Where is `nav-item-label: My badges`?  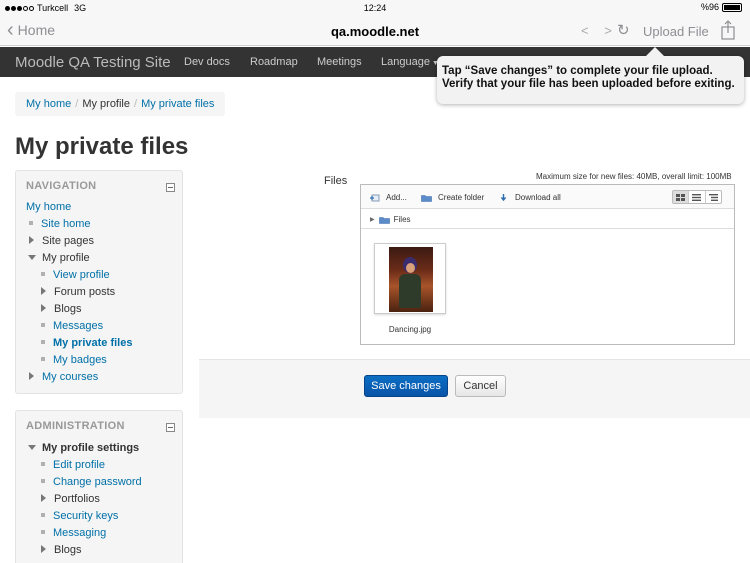
nav-item-label: My badges is located at coordinates (80, 360).